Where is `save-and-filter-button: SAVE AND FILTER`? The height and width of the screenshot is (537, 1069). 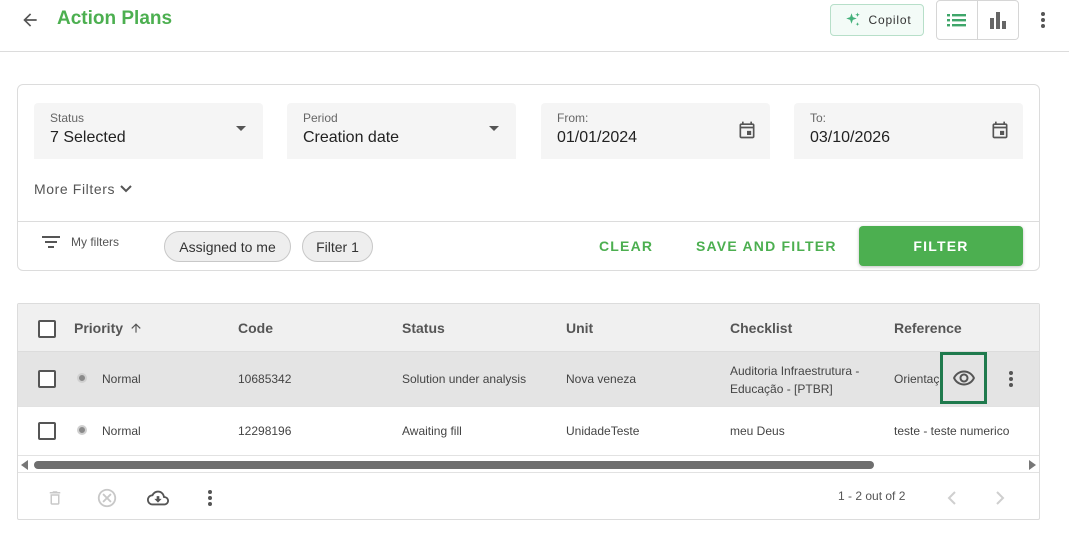 save-and-filter-button: SAVE AND FILTER is located at coordinates (766, 246).